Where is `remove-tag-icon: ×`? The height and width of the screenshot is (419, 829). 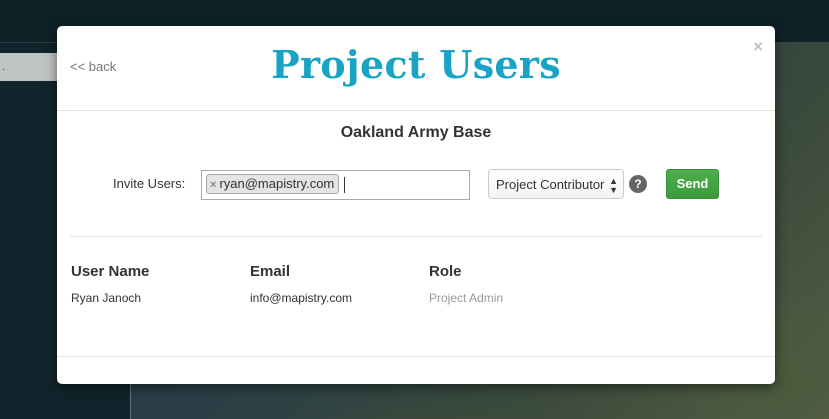 remove-tag-icon: × is located at coordinates (213, 185).